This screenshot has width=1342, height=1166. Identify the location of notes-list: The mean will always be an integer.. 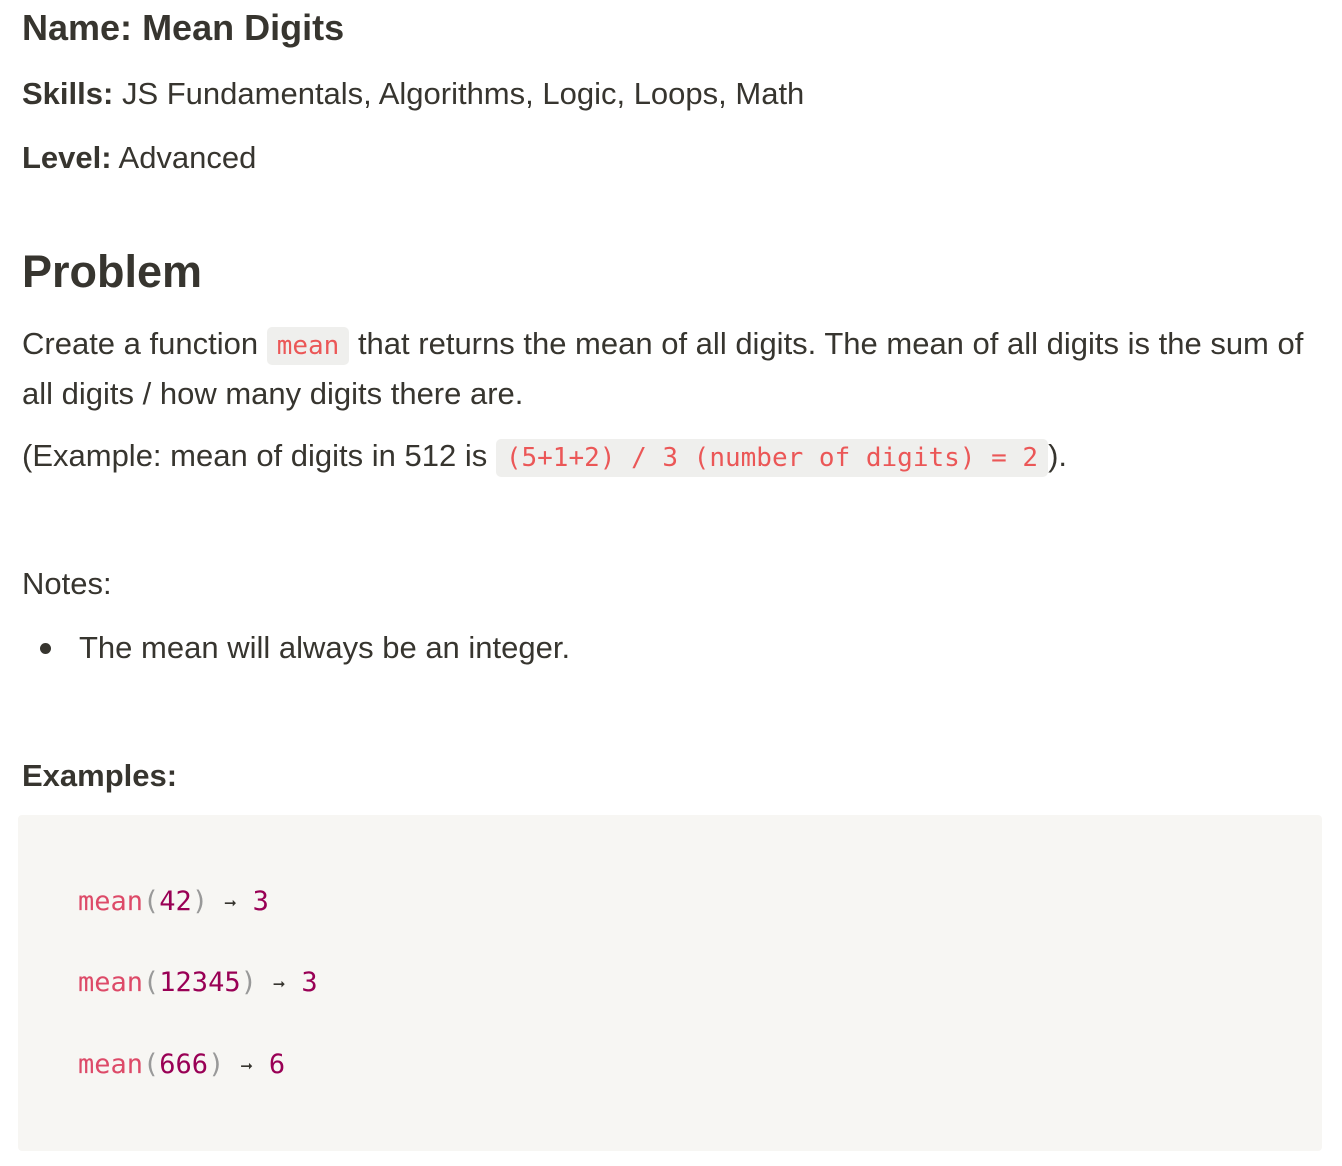
(296, 648).